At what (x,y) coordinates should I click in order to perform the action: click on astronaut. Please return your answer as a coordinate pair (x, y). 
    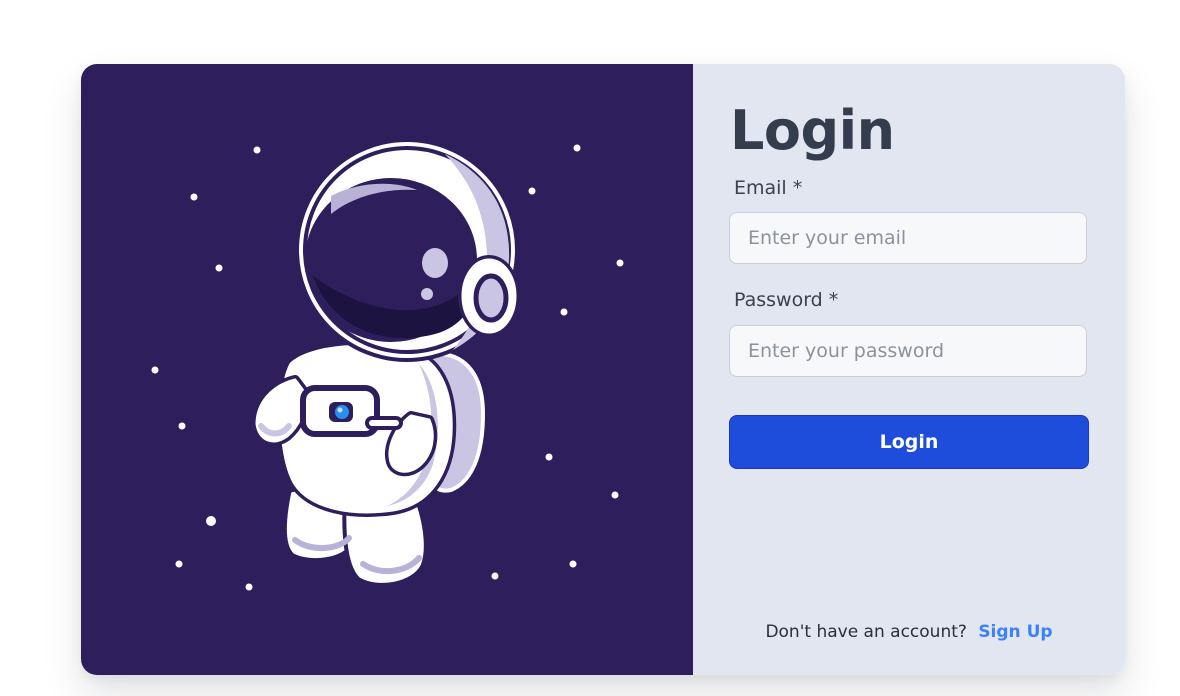
    Looking at the image, I should click on (386, 362).